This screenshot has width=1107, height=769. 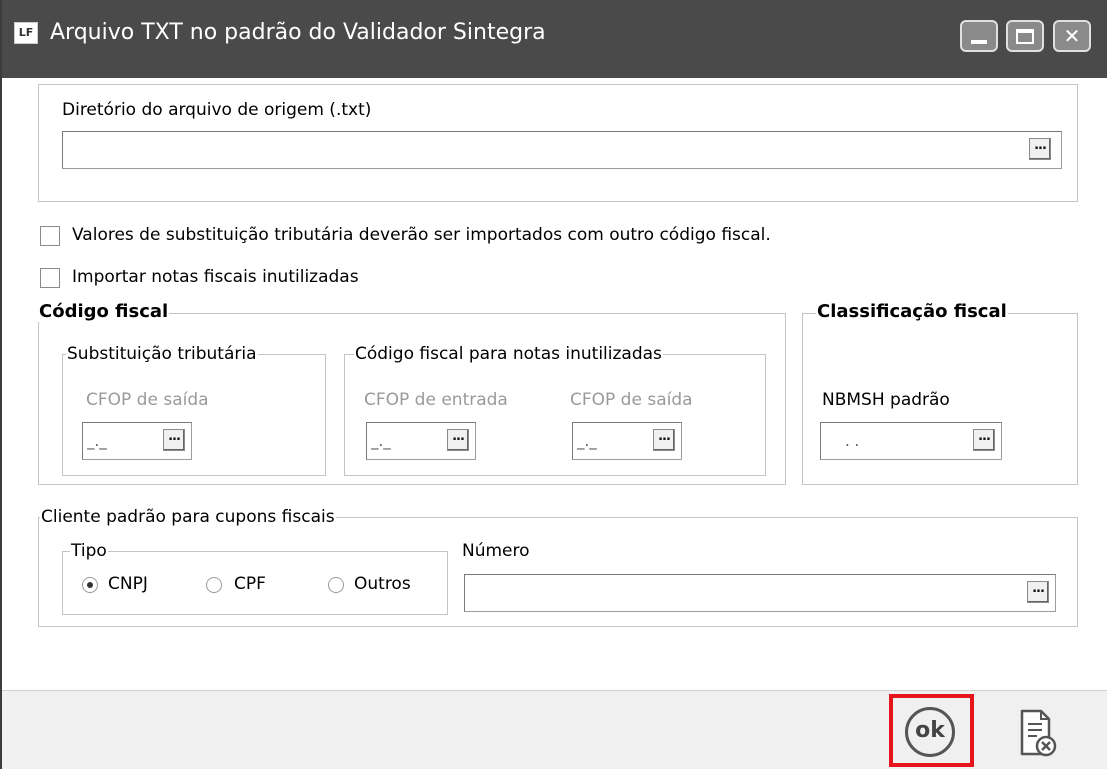 I want to click on tipo-cnpj-label: CNPJ, so click(x=128, y=584).